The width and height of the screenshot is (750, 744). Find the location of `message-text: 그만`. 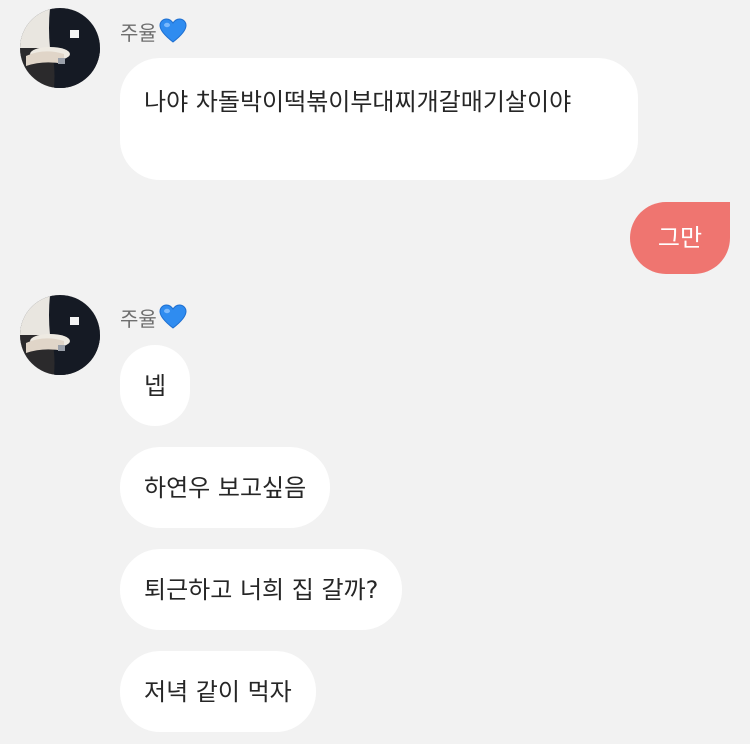

message-text: 그만 is located at coordinates (680, 238).